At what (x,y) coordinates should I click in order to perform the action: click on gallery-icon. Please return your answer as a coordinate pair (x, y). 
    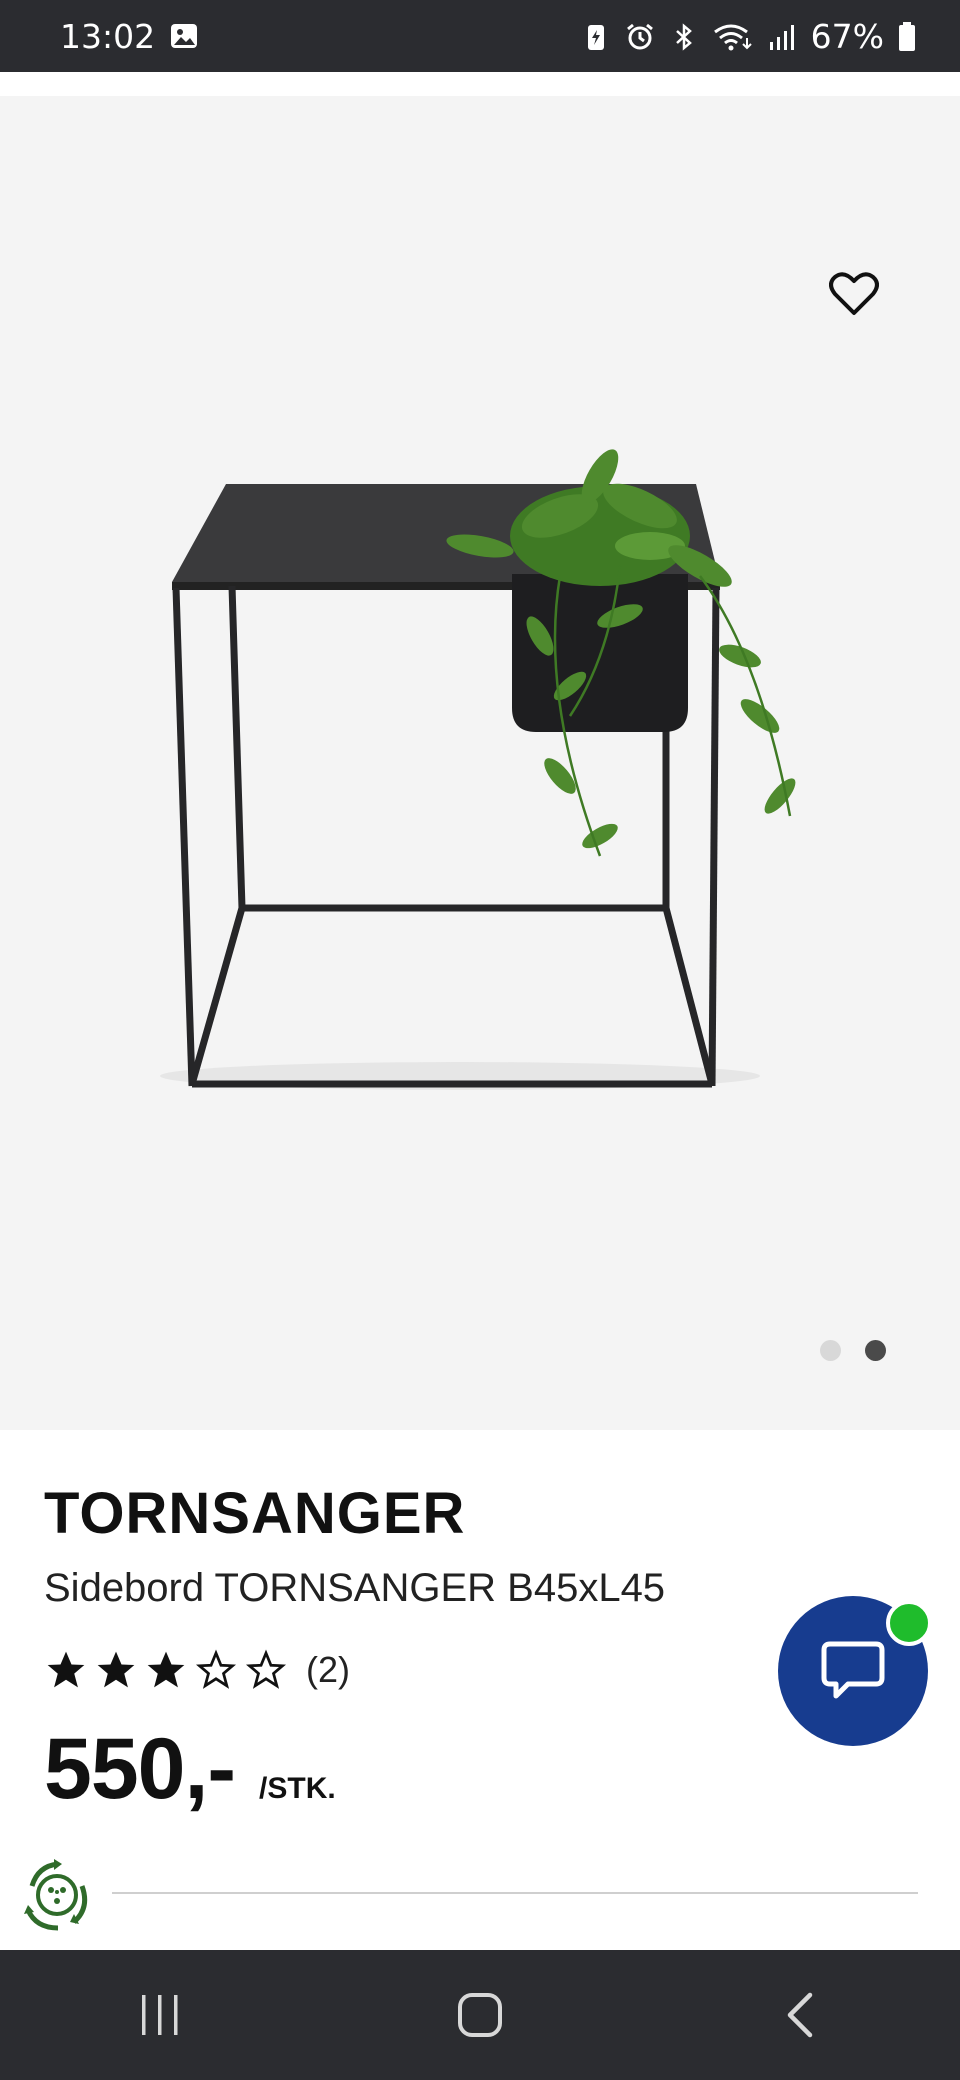
    Looking at the image, I should click on (184, 36).